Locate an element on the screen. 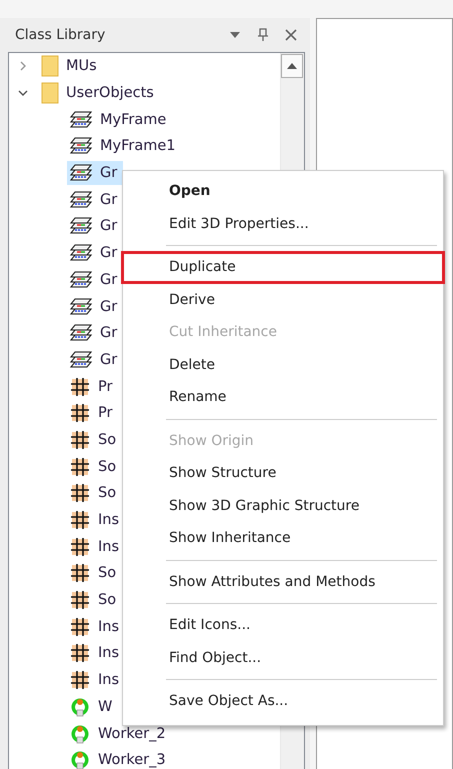 This screenshot has width=453, height=769. menu-item: Show Inheritance is located at coordinates (283, 538).